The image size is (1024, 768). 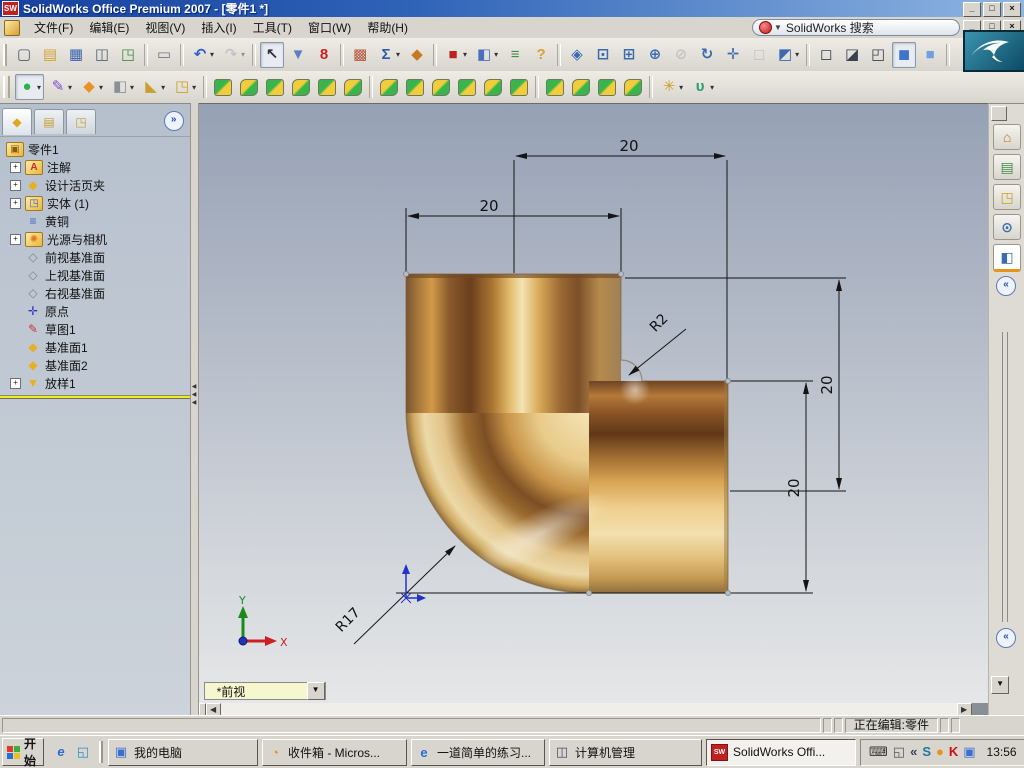 I want to click on check-button: ◆, so click(x=417, y=55).